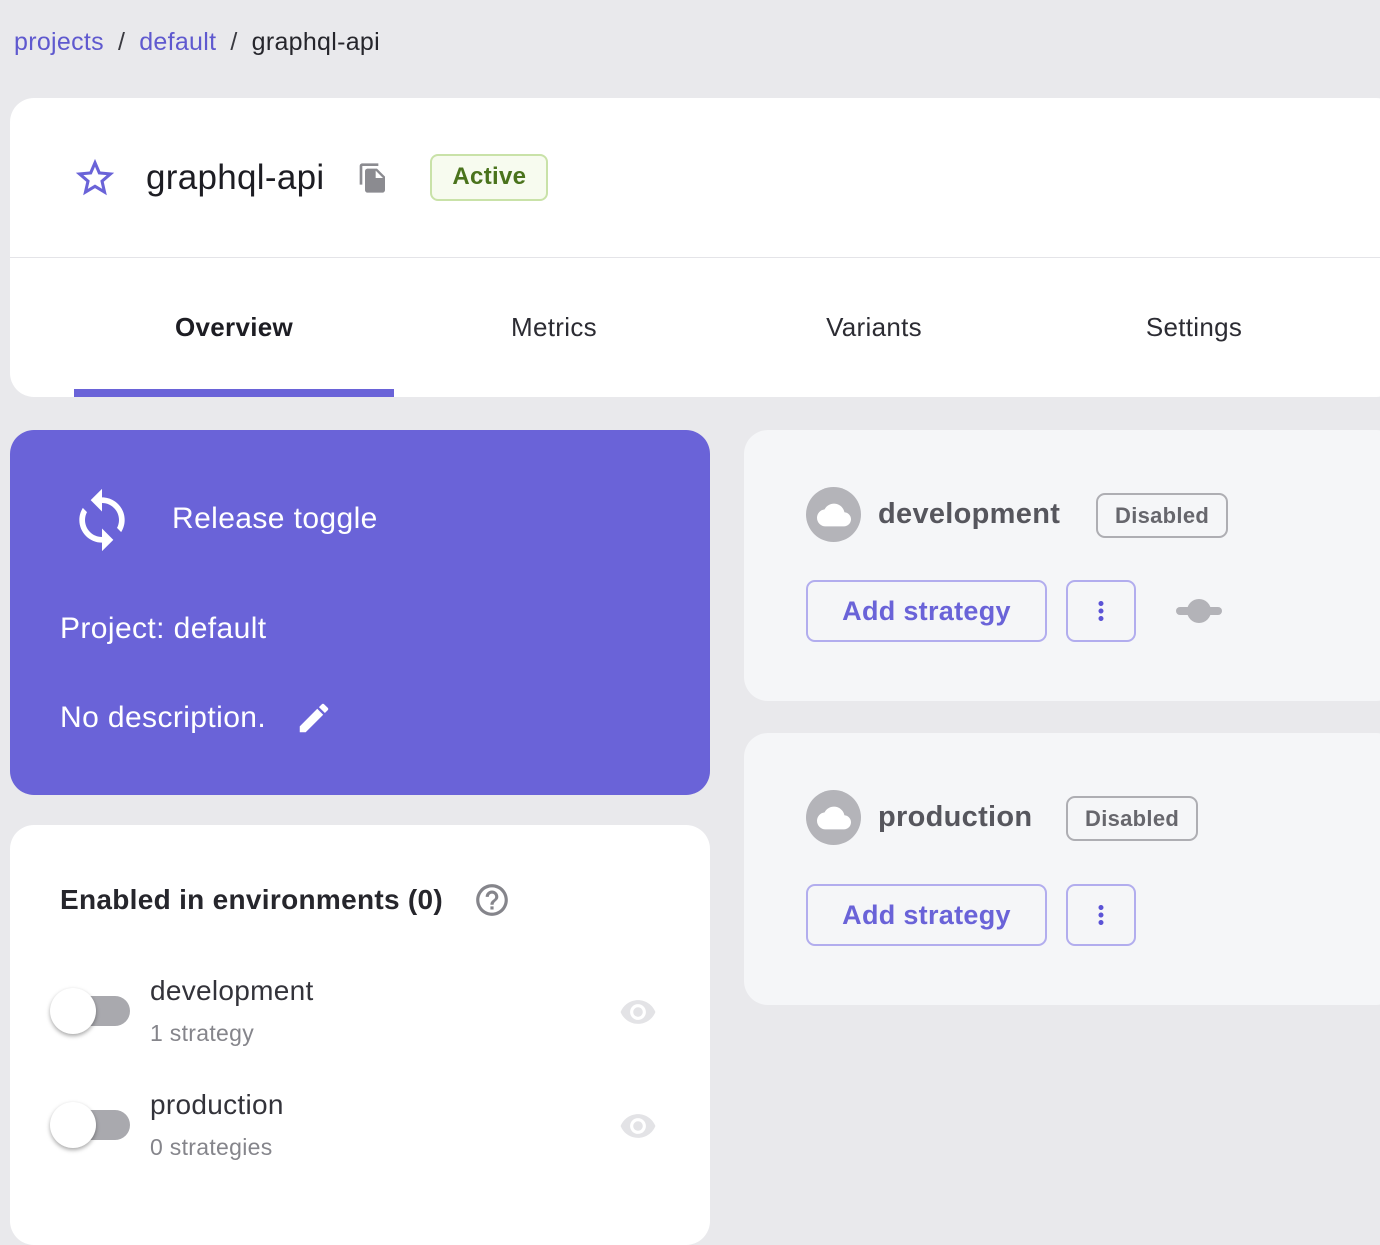 Image resolution: width=1380 pixels, height=1245 pixels. Describe the element at coordinates (232, 990) in the screenshot. I see `env-row-development-name: development` at that location.